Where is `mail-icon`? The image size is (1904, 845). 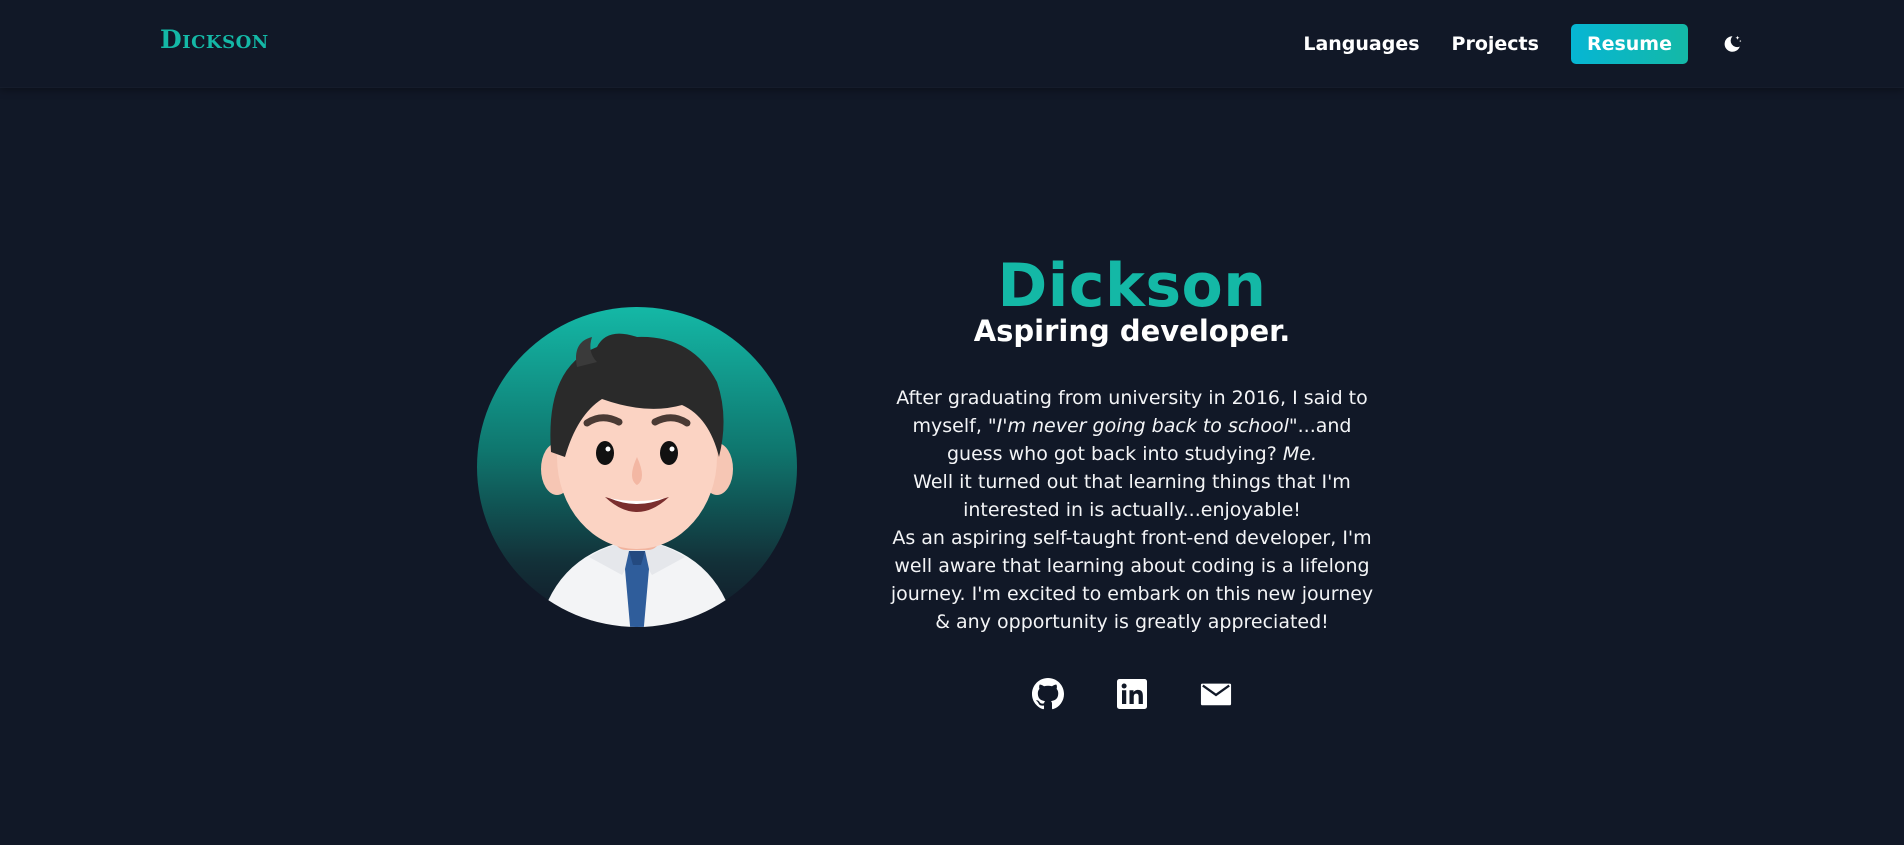 mail-icon is located at coordinates (1216, 694).